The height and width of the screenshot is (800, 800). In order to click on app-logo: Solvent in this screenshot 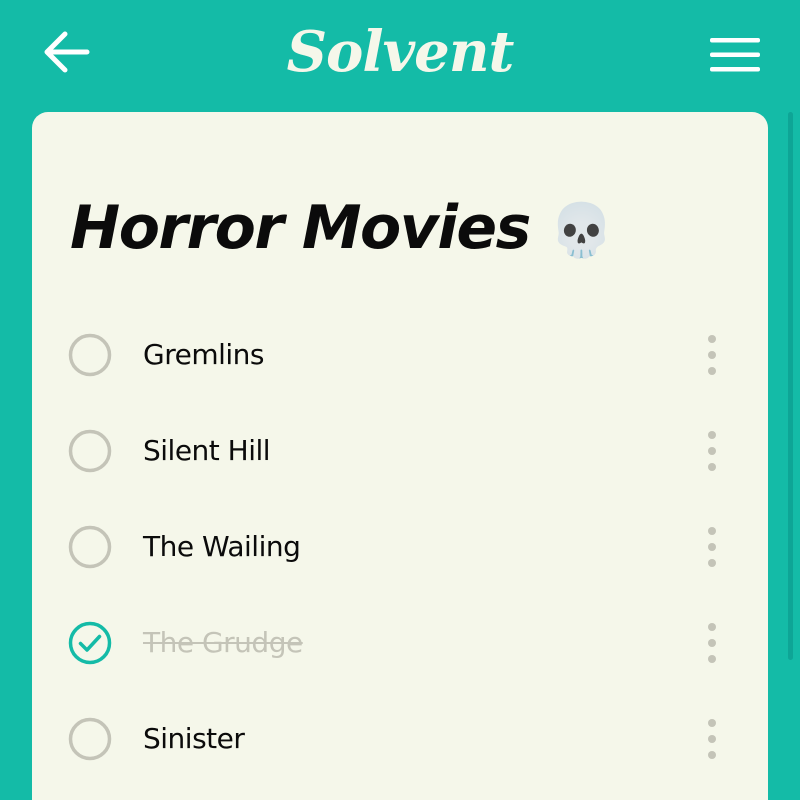, I will do `click(400, 52)`.